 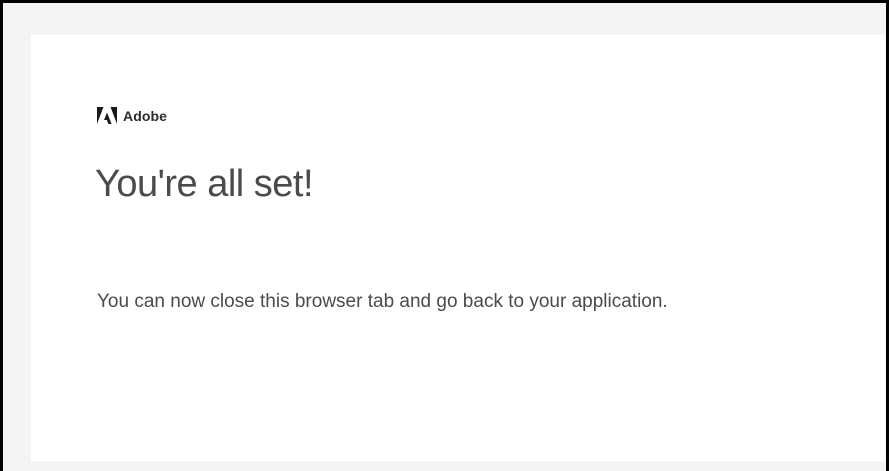 I want to click on adobe-brand: Adobe, so click(x=132, y=115).